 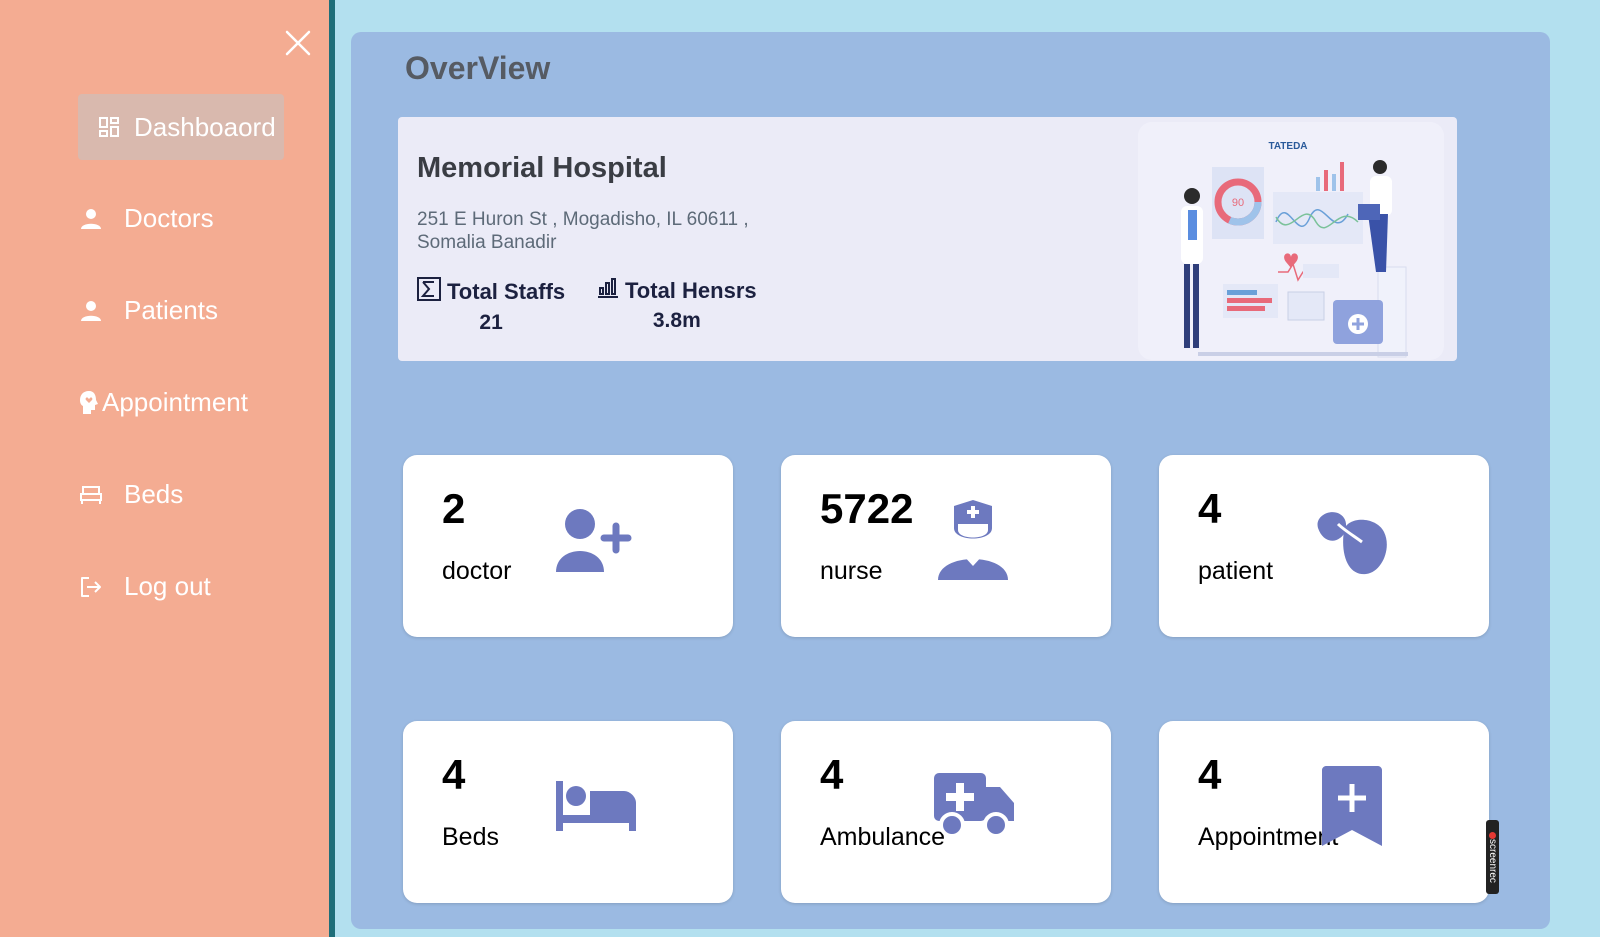 What do you see at coordinates (1210, 508) in the screenshot?
I see `patient-count: 4` at bounding box center [1210, 508].